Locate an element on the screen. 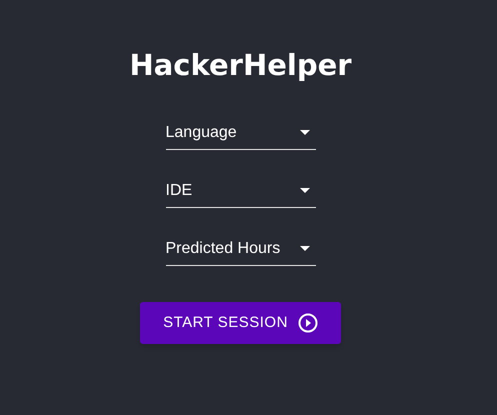  play-circle-icon is located at coordinates (308, 323).